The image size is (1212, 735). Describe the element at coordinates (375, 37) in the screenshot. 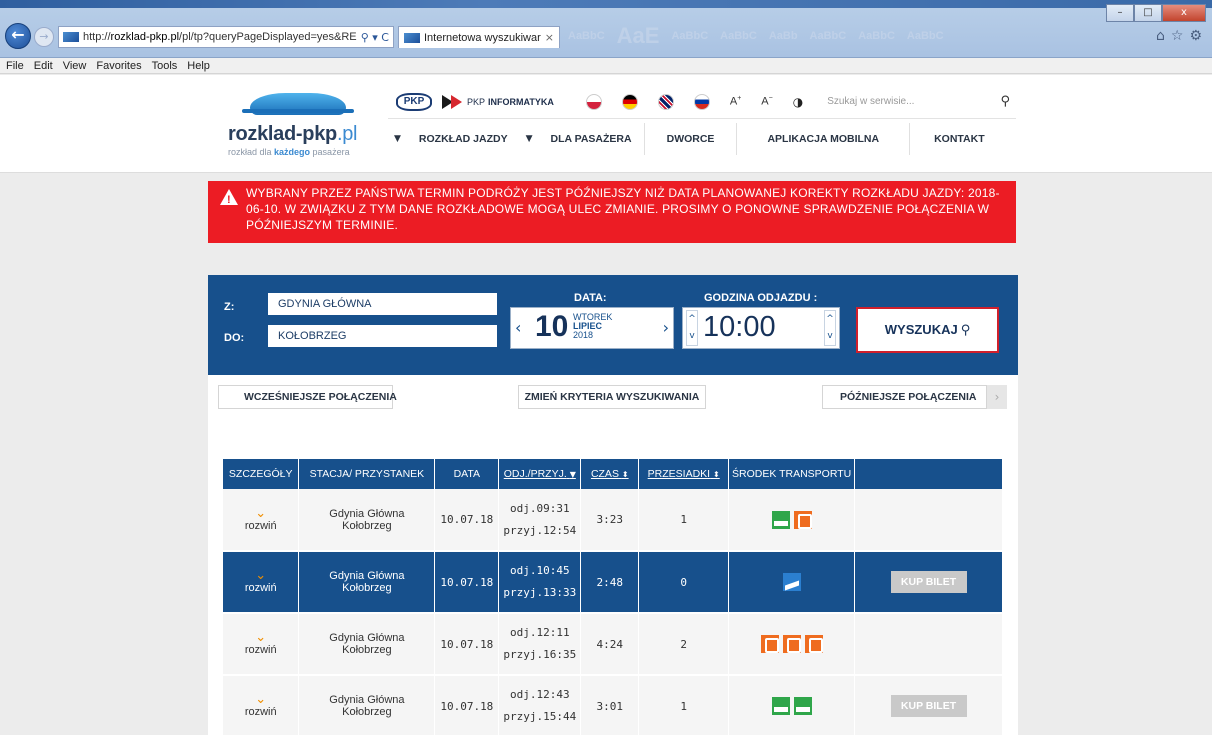

I see `address-controls-icon: ⚲ ▾ C` at that location.